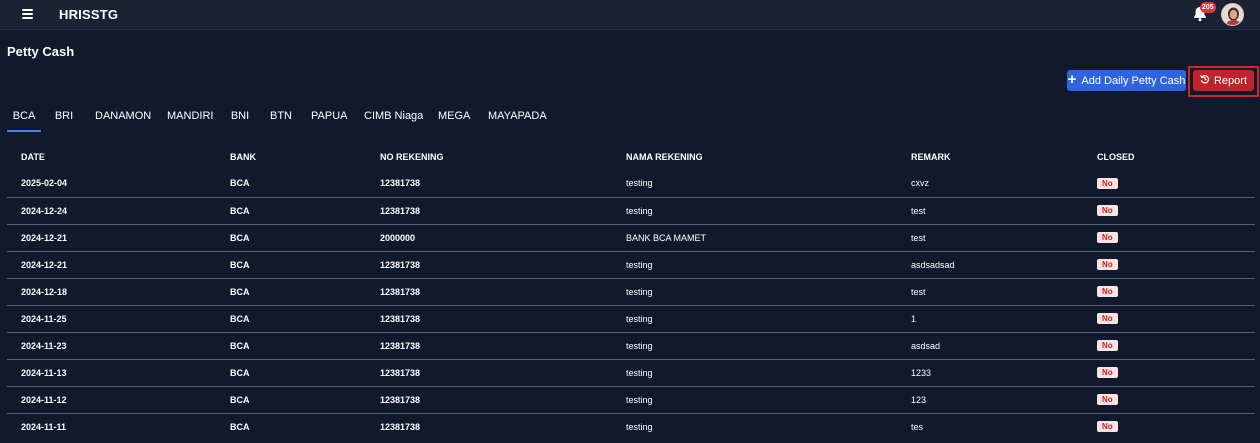 This screenshot has height=443, width=1260. Describe the element at coordinates (990, 372) in the screenshot. I see `cell-remark: 1233` at that location.